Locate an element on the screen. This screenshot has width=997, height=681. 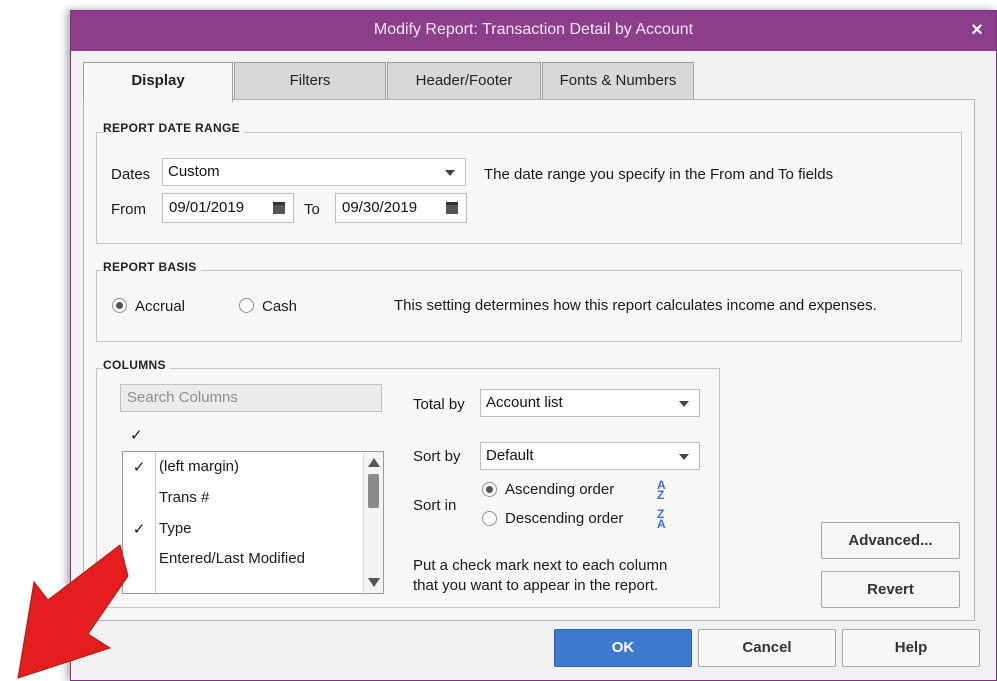
report-basis-heading: REPORT BASIS is located at coordinates (152, 267).